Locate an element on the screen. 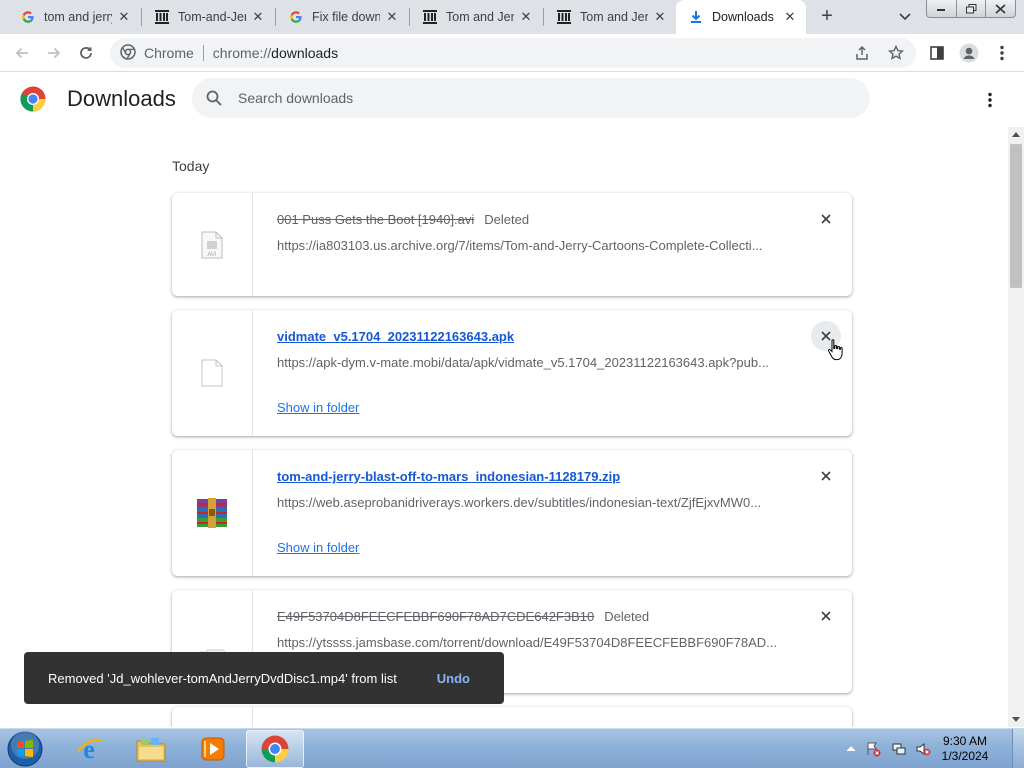  reload-button is located at coordinates (86, 53).